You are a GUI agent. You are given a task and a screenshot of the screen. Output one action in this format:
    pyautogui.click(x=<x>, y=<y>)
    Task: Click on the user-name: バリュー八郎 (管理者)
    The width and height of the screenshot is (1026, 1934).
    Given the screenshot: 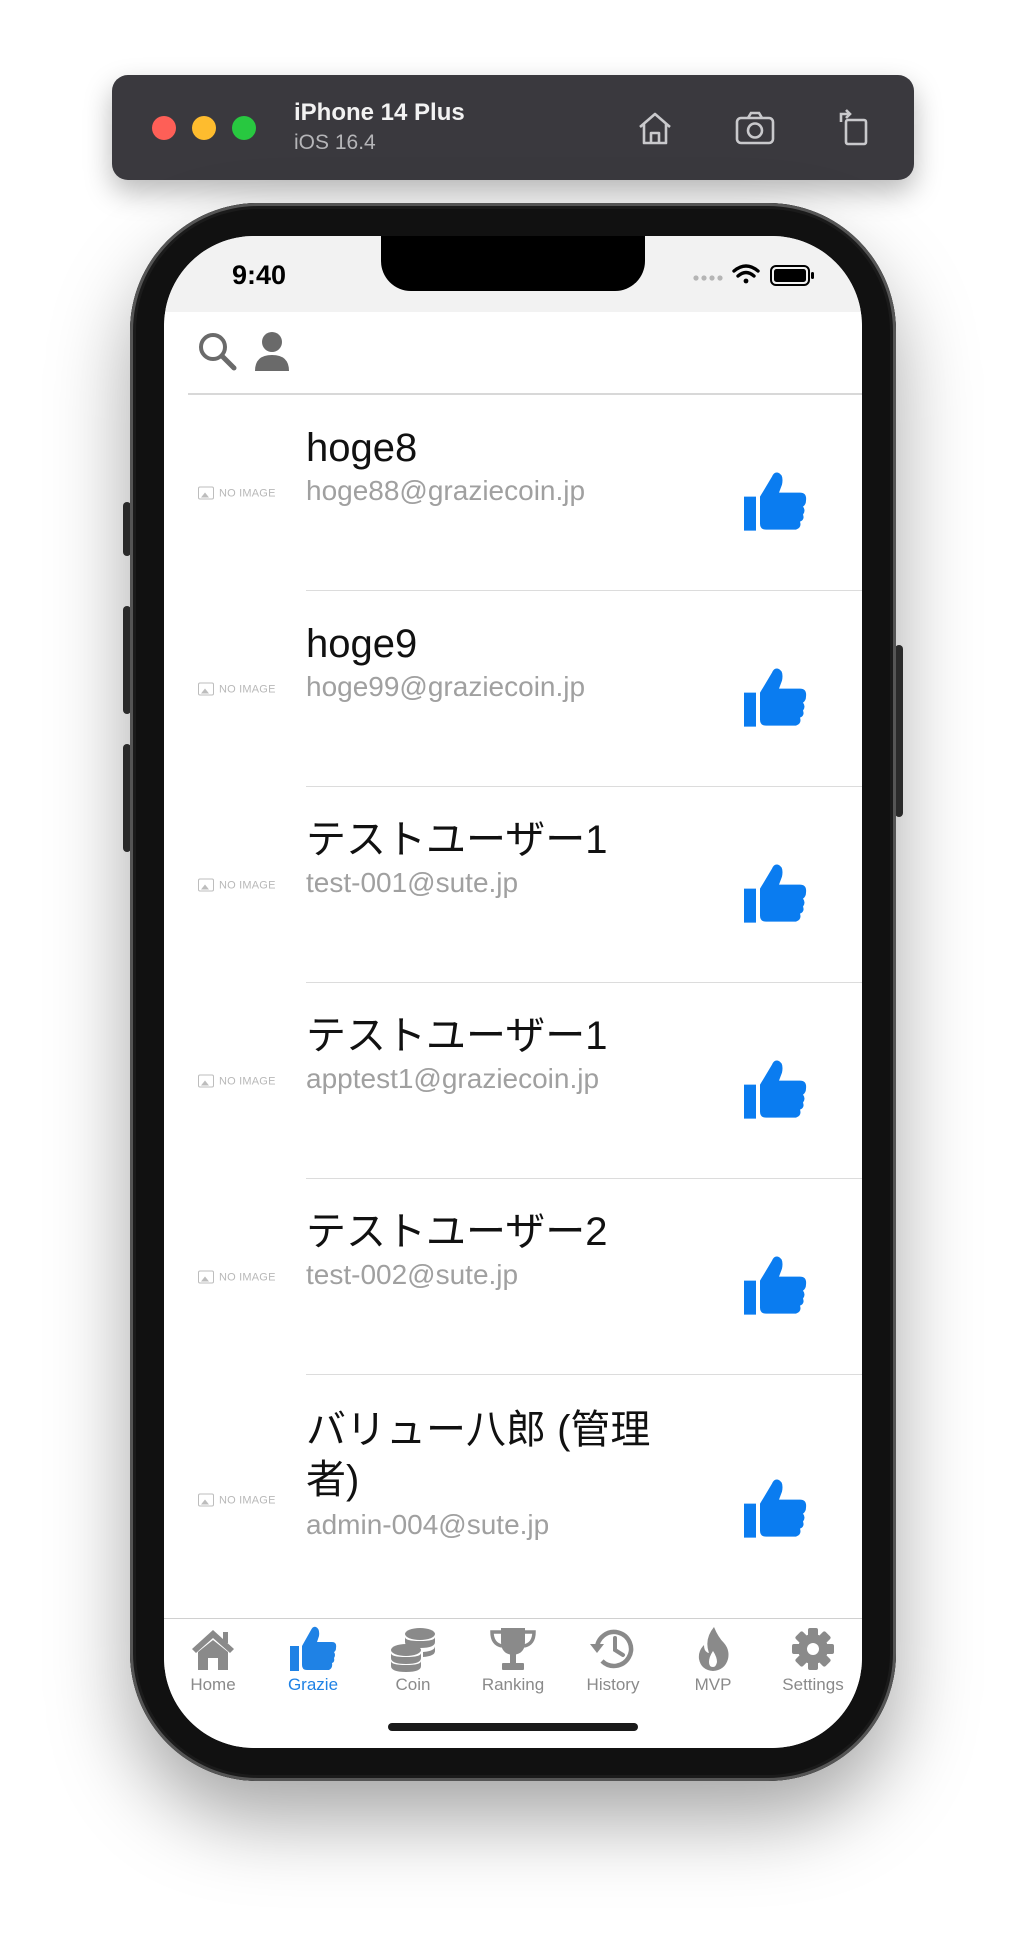 What is the action you would take?
    pyautogui.click(x=478, y=1455)
    